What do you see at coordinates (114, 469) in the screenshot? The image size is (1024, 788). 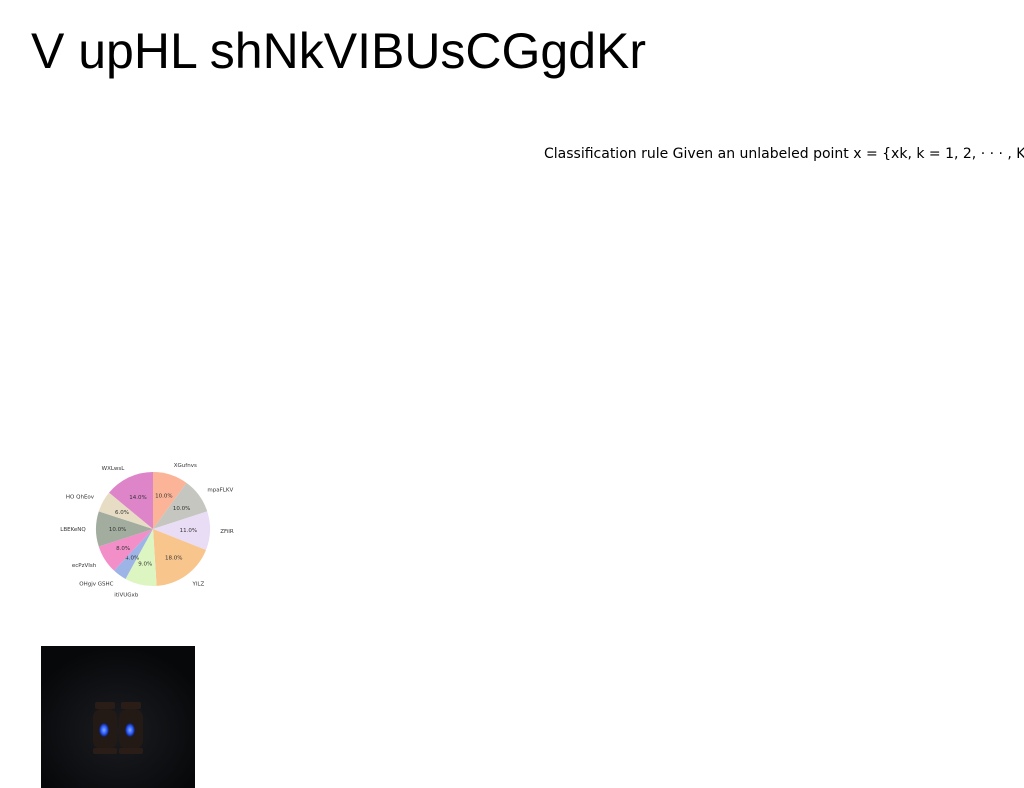 I see `pie-category-label: WXLwsL` at bounding box center [114, 469].